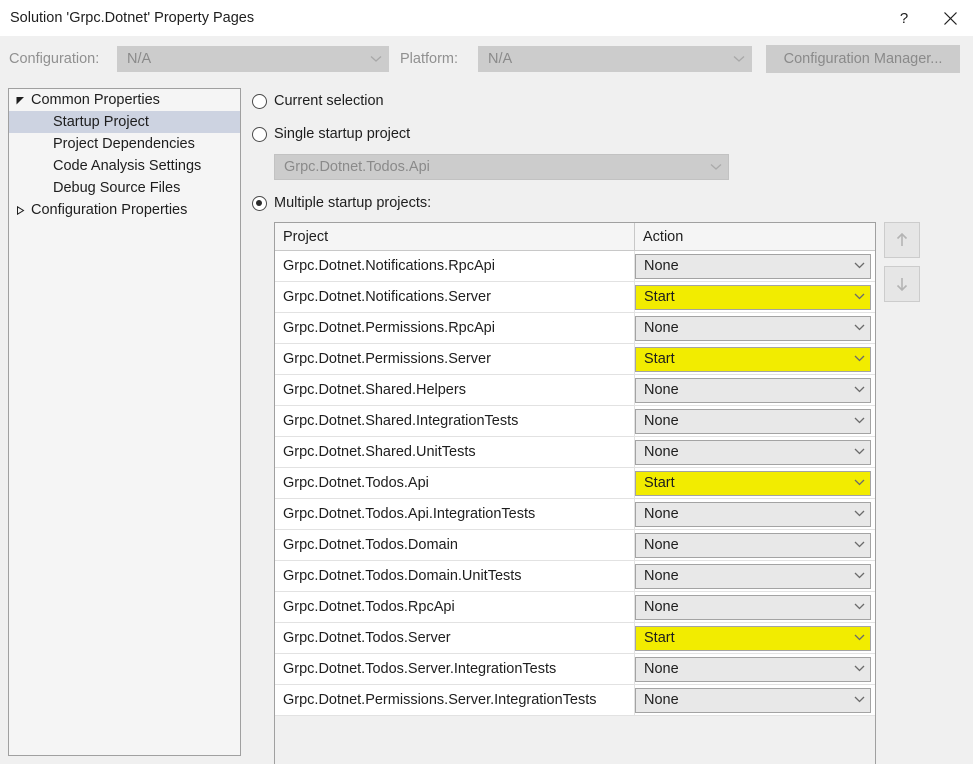 The width and height of the screenshot is (973, 764). I want to click on radio-multiple-startup-projects-indicator, so click(259, 203).